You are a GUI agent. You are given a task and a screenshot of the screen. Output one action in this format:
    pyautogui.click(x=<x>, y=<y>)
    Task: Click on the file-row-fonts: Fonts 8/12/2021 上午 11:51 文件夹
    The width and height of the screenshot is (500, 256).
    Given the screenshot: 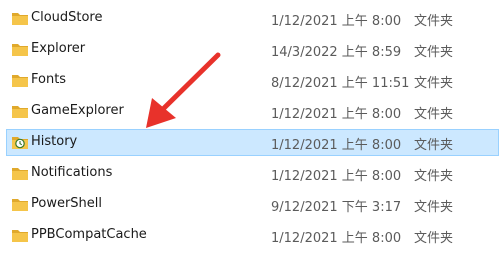 What is the action you would take?
    pyautogui.click(x=252, y=80)
    